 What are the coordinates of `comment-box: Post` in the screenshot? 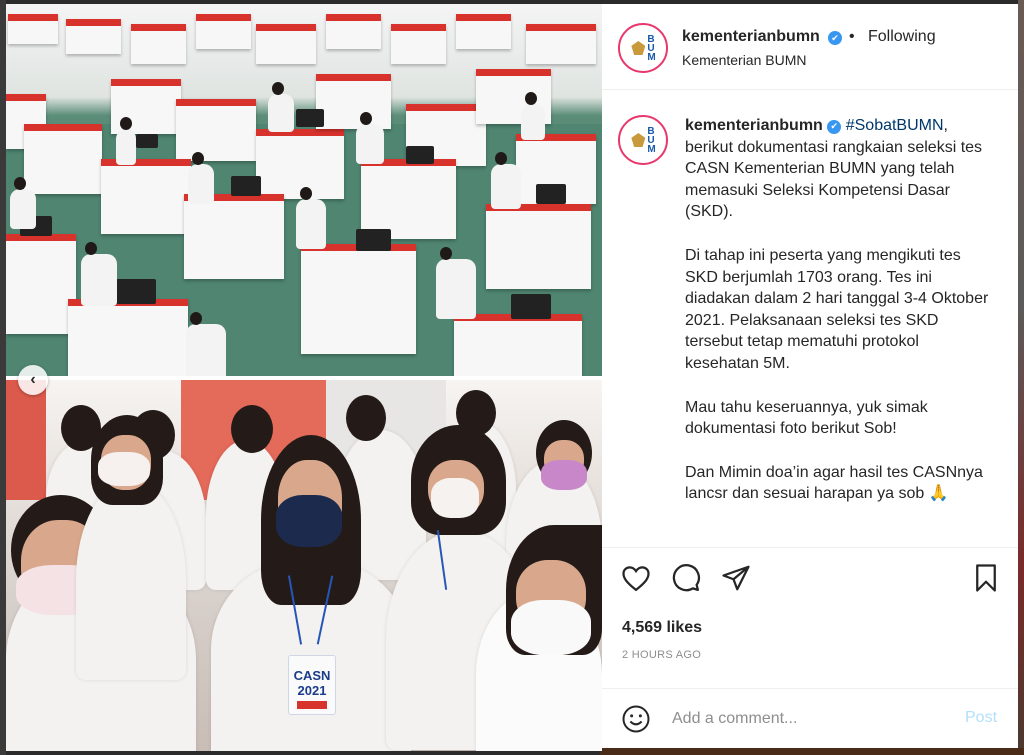 It's located at (810, 718).